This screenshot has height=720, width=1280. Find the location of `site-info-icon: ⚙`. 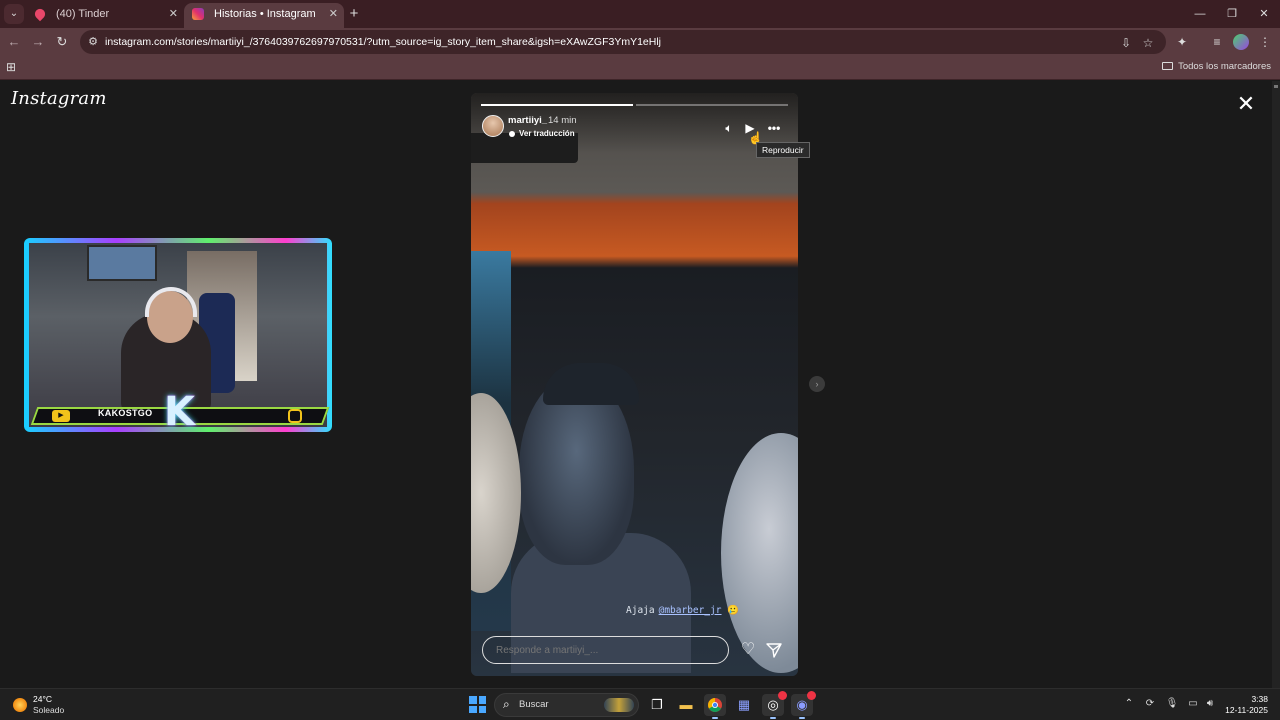

site-info-icon: ⚙ is located at coordinates (93, 42).